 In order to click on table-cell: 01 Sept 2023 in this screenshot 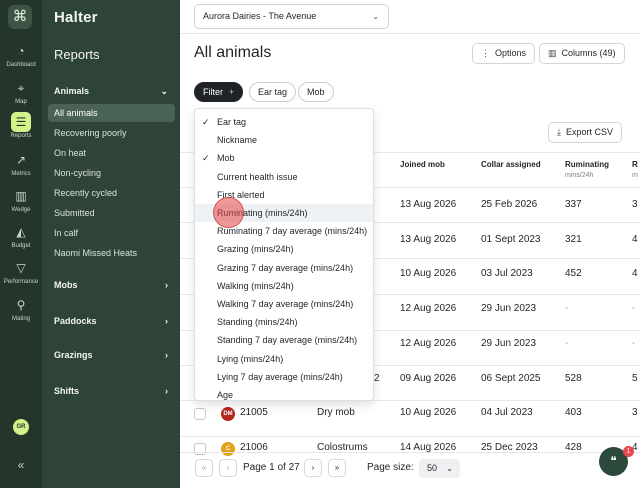, I will do `click(511, 239)`.